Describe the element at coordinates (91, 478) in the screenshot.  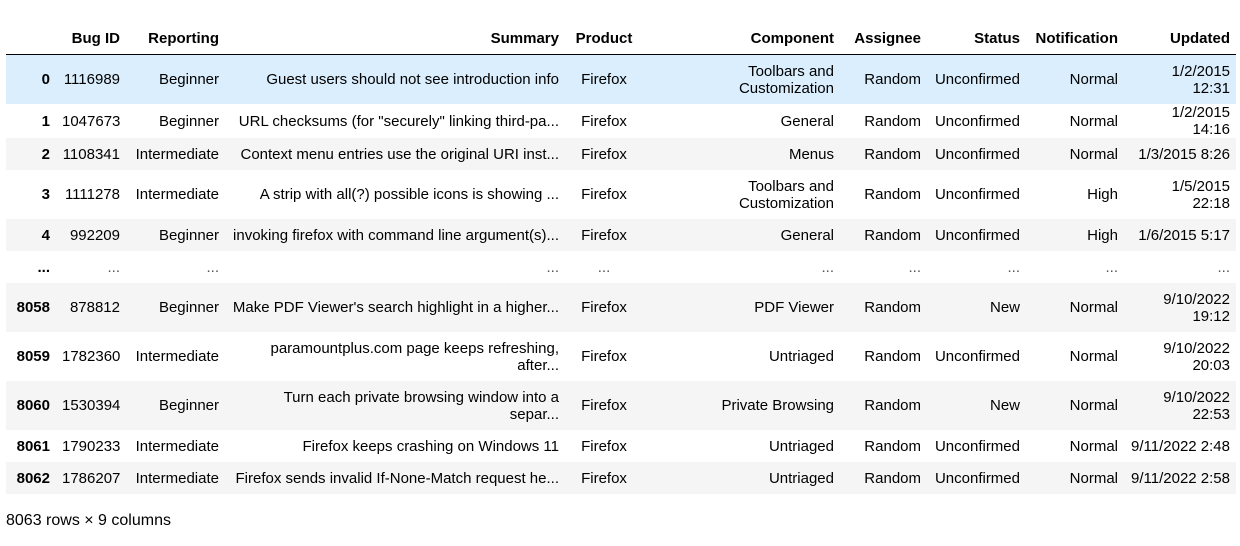
I see `cell-bug-id: 1786207` at that location.